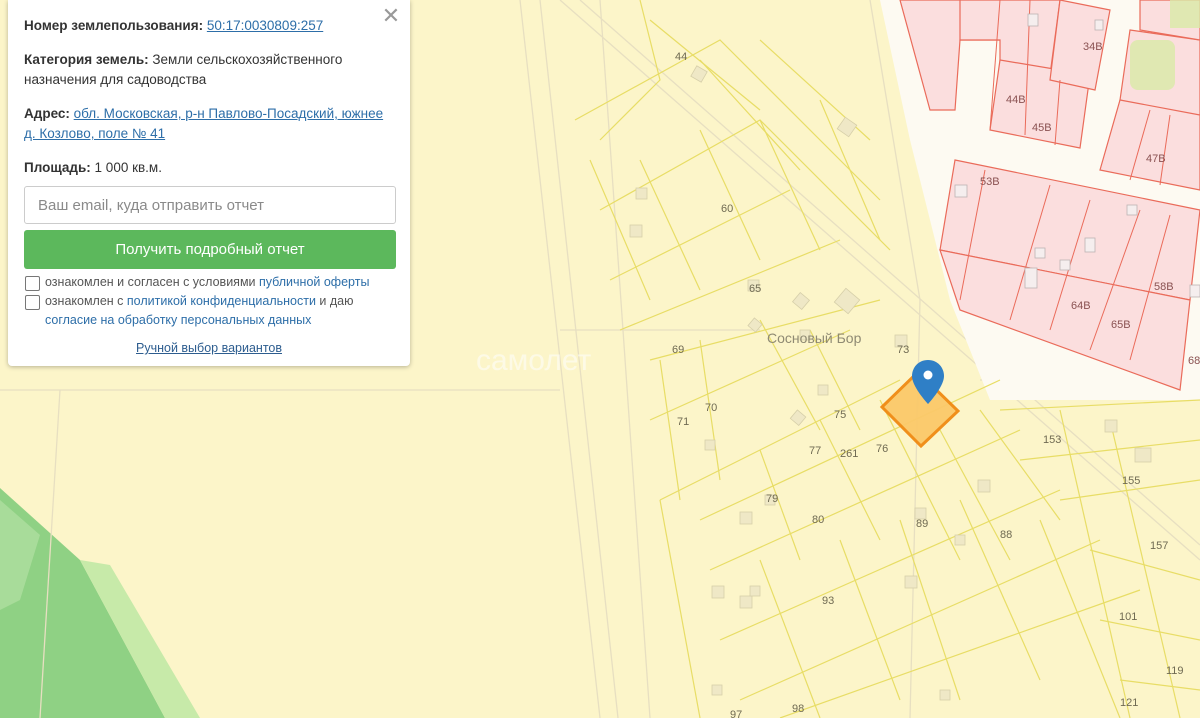 The width and height of the screenshot is (1200, 718). I want to click on svg-text: 44В, so click(1016, 100).